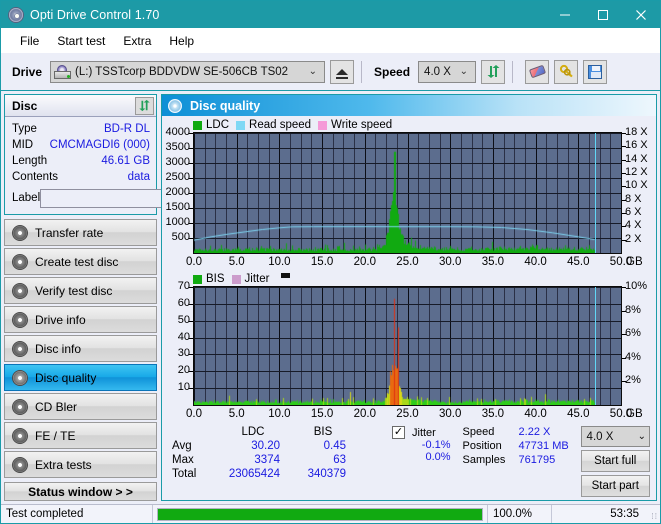  I want to click on x-tick-label: 15.0, so click(322, 414).